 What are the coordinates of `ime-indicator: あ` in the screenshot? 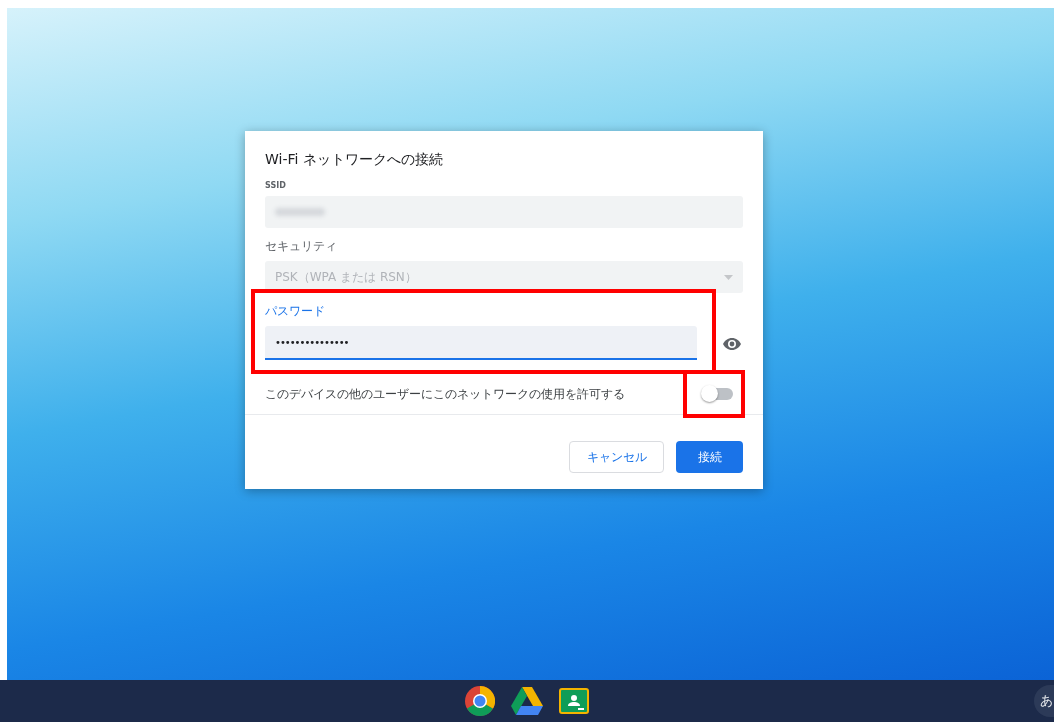 It's located at (1044, 701).